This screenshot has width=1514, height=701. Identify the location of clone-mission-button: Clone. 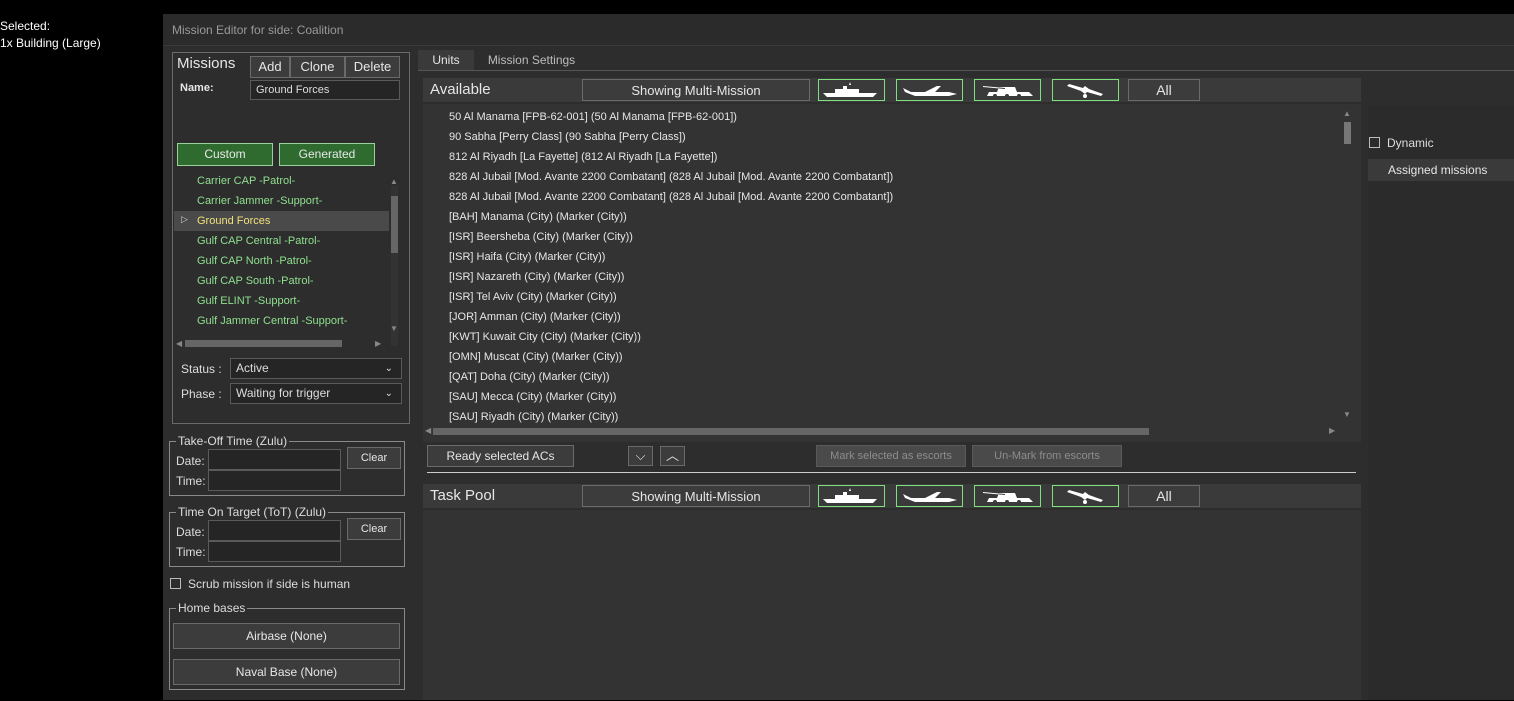
(317, 67).